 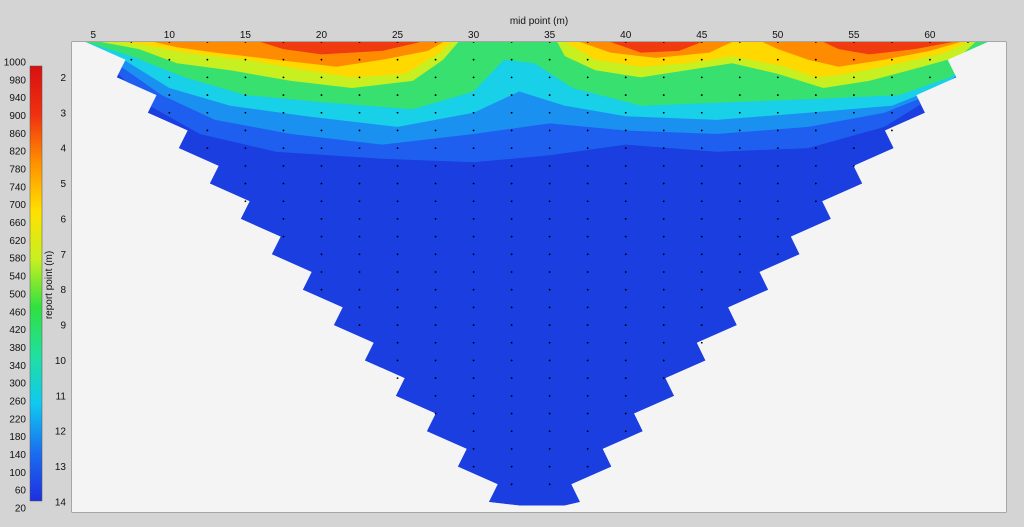 What do you see at coordinates (854, 35) in the screenshot?
I see `x-tick-label: 55` at bounding box center [854, 35].